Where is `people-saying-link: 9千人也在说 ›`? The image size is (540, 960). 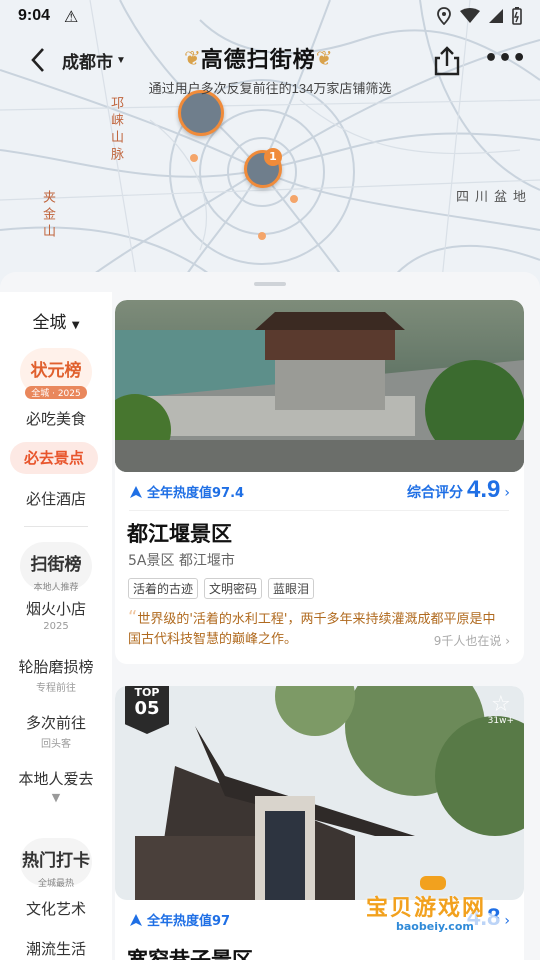
people-saying-link: 9千人也在说 › is located at coordinates (472, 640).